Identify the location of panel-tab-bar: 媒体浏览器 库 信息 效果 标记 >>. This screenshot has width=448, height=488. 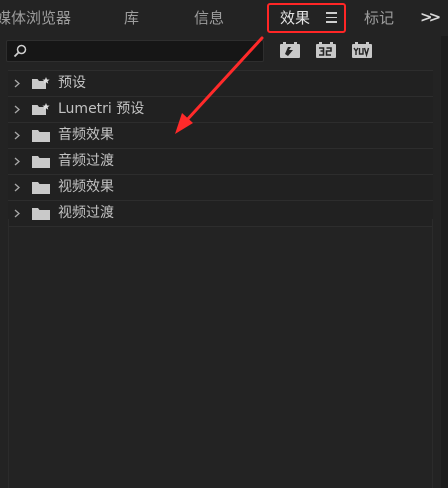
(224, 18).